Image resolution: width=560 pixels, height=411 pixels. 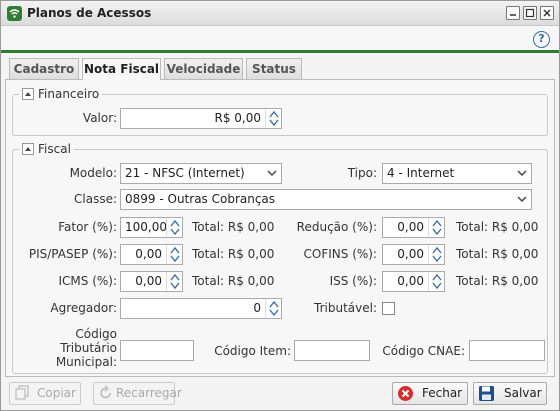 I want to click on classe-select: 0899 - Outras Cobranças, so click(x=326, y=199).